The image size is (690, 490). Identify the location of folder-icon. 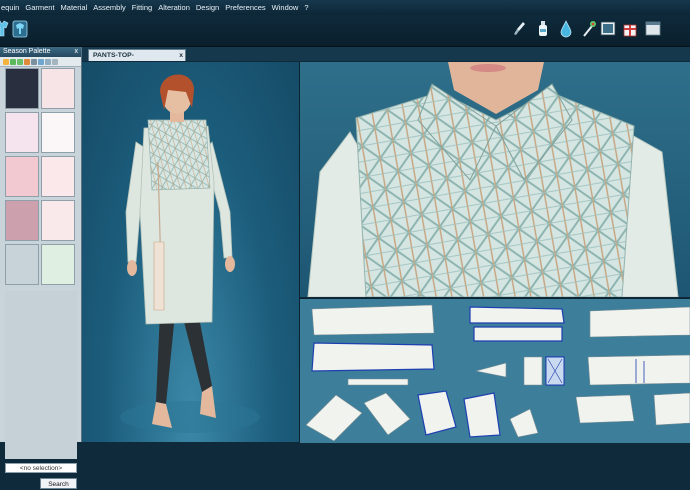
(6, 61).